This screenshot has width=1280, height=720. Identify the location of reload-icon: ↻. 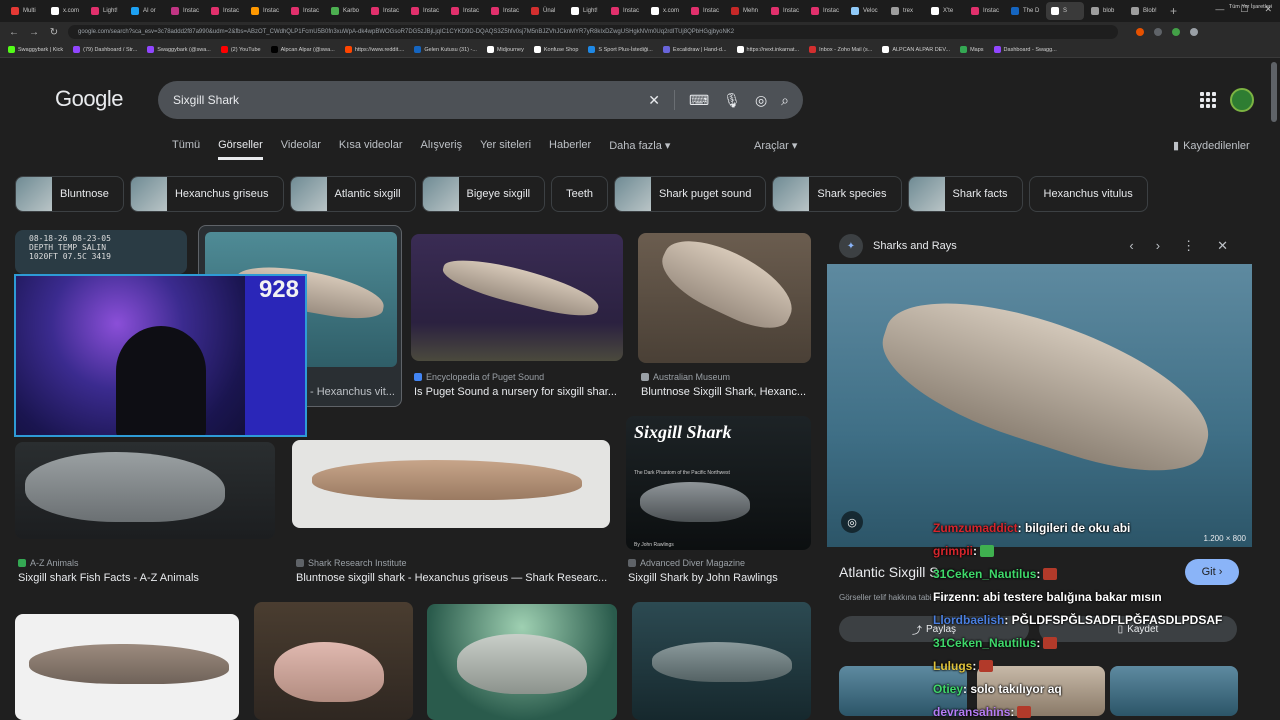
(54, 32).